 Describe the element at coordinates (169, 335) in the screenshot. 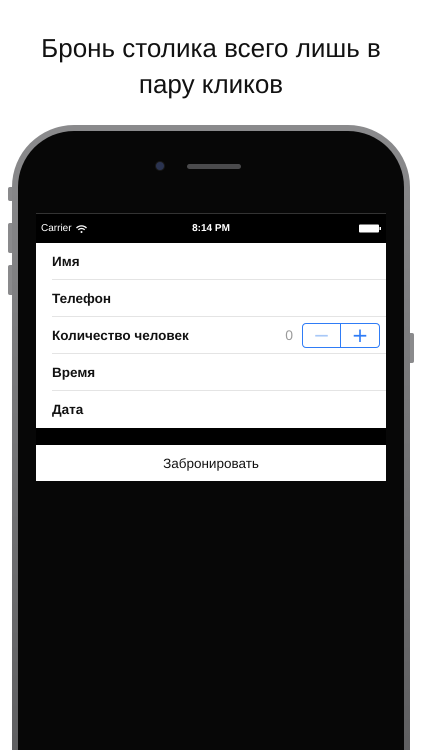

I see `field-label: Количество человек` at that location.